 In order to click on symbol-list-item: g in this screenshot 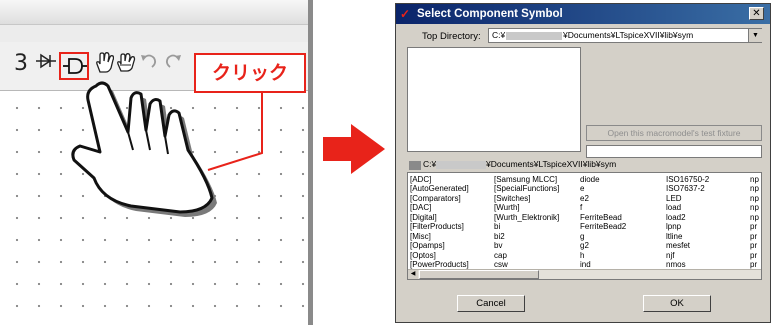, I will do `click(603, 236)`.